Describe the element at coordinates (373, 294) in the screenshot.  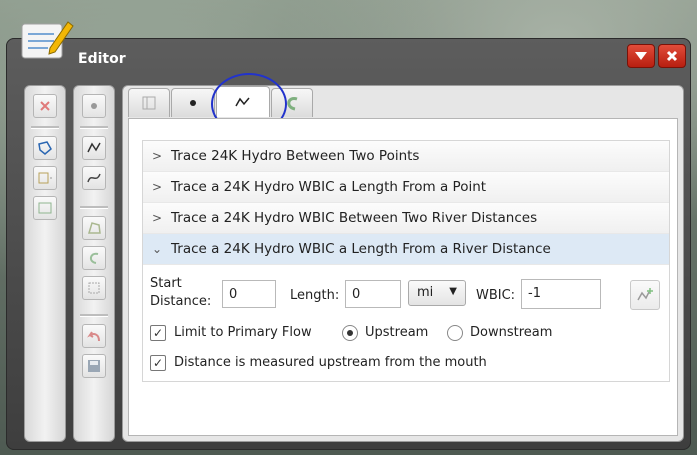
I see `length-input: 0` at that location.